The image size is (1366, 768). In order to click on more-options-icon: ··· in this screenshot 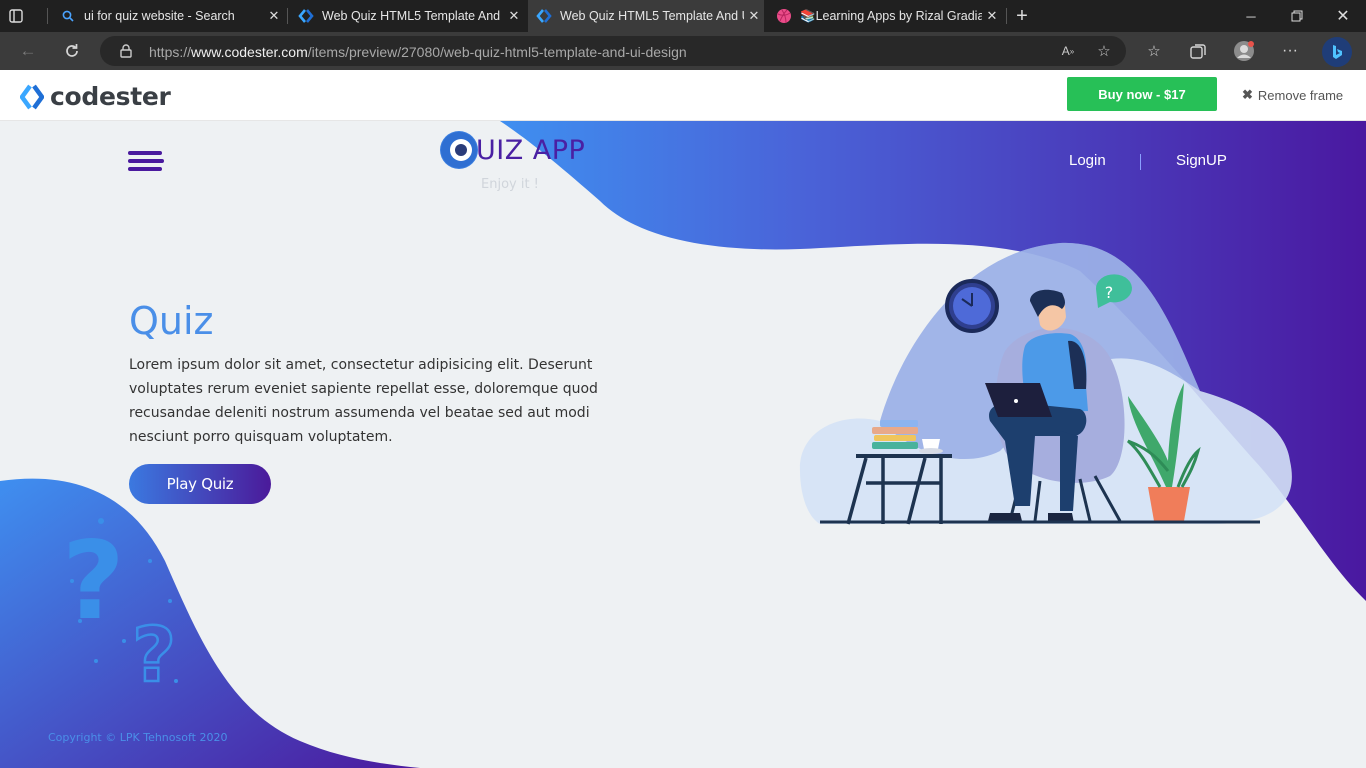, I will do `click(1290, 51)`.